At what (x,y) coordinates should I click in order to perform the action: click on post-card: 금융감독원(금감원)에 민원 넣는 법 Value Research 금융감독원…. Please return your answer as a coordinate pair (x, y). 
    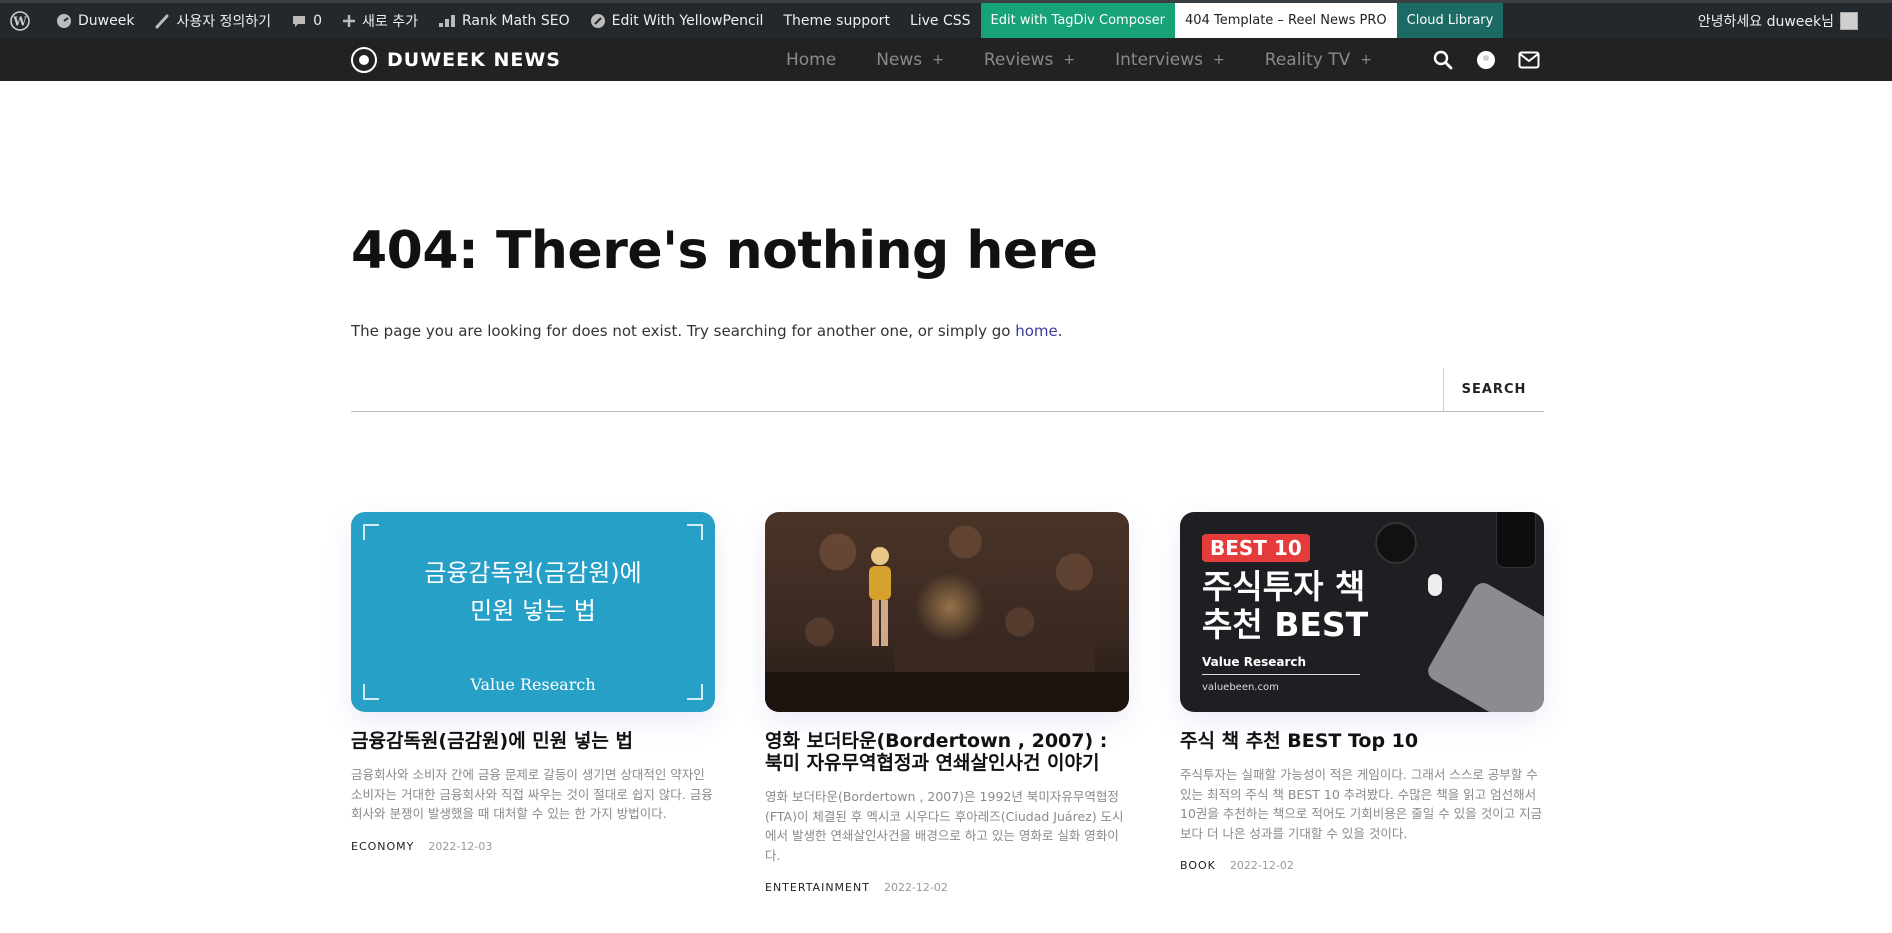
    Looking at the image, I should click on (533, 682).